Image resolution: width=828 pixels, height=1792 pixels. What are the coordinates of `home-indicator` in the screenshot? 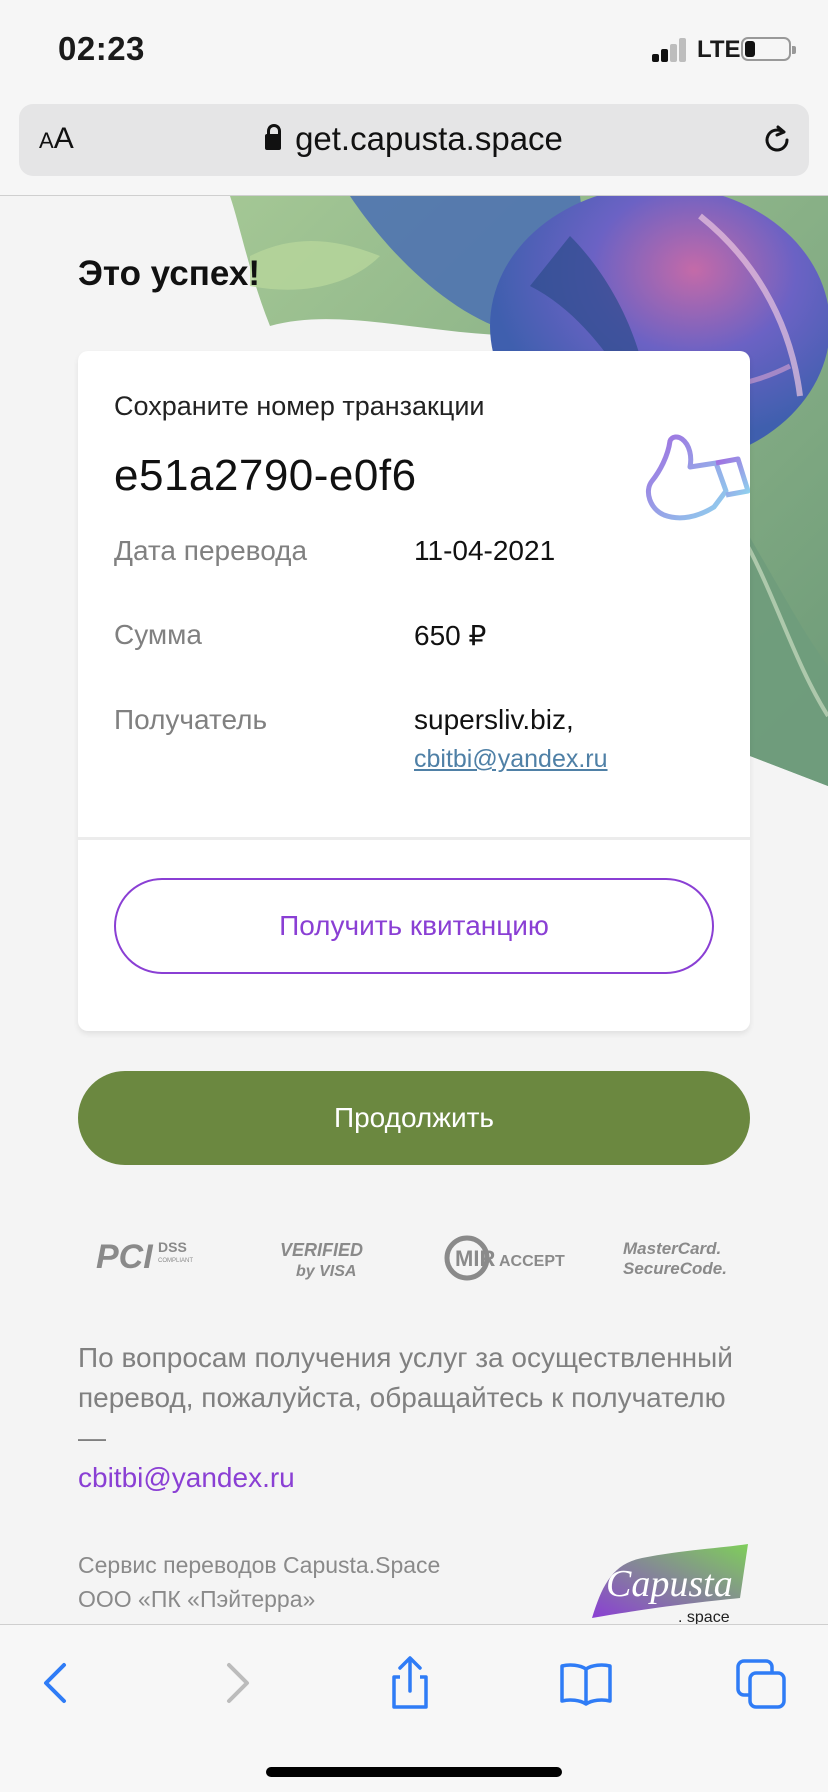 It's located at (414, 1772).